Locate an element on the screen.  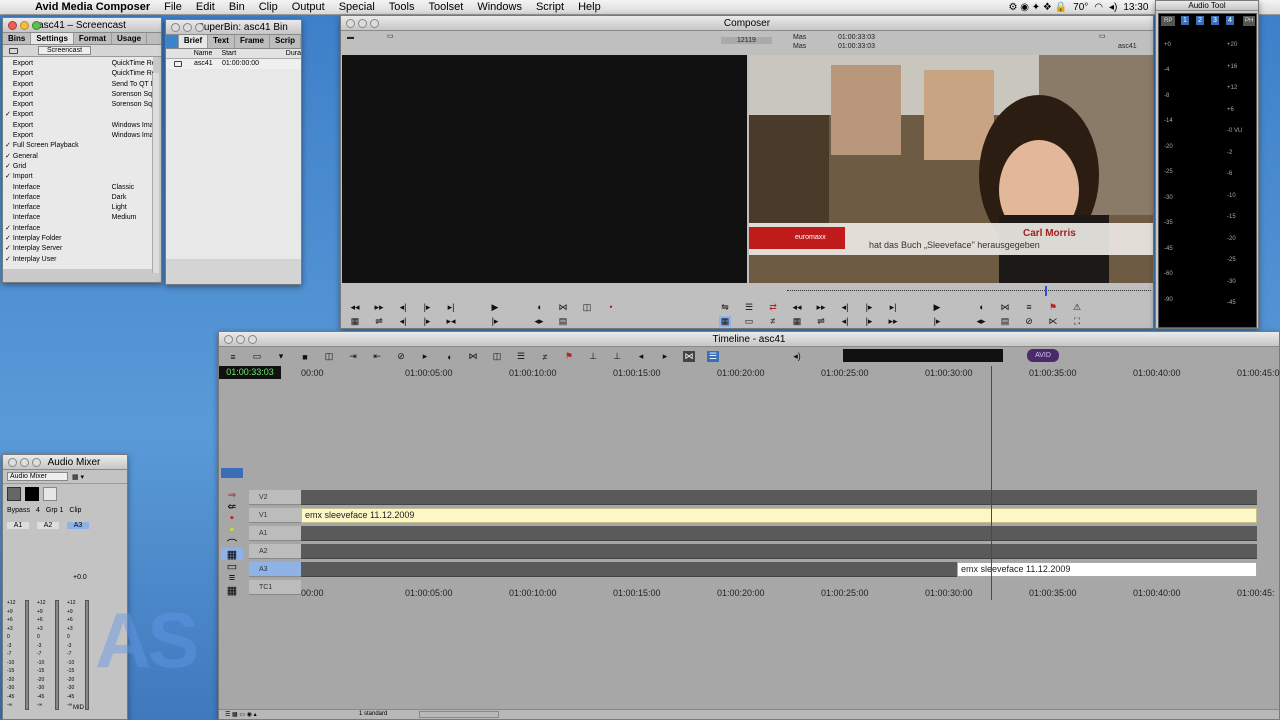
channel-1-button: 1 is located at coordinates (1185, 20).